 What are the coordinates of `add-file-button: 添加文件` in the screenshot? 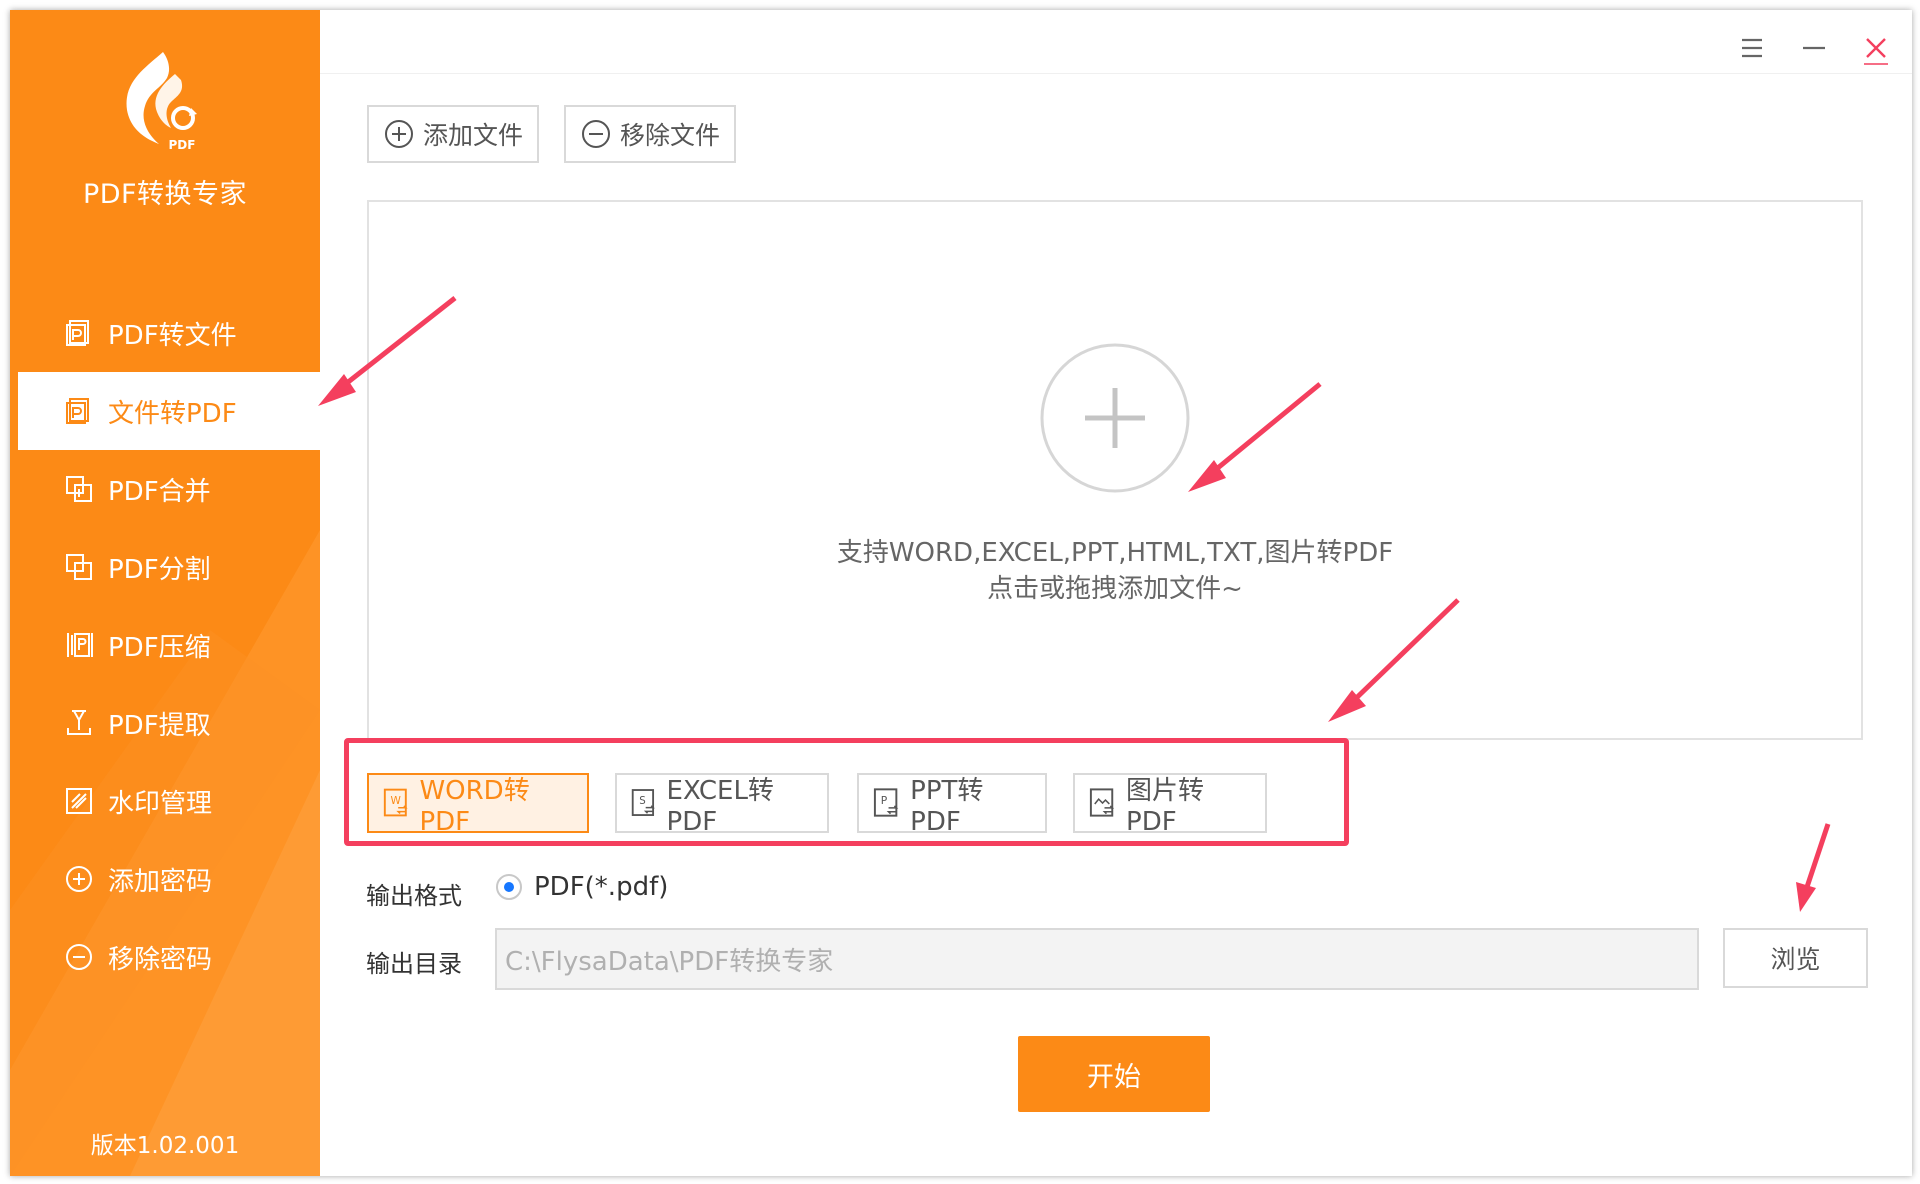 It's located at (453, 134).